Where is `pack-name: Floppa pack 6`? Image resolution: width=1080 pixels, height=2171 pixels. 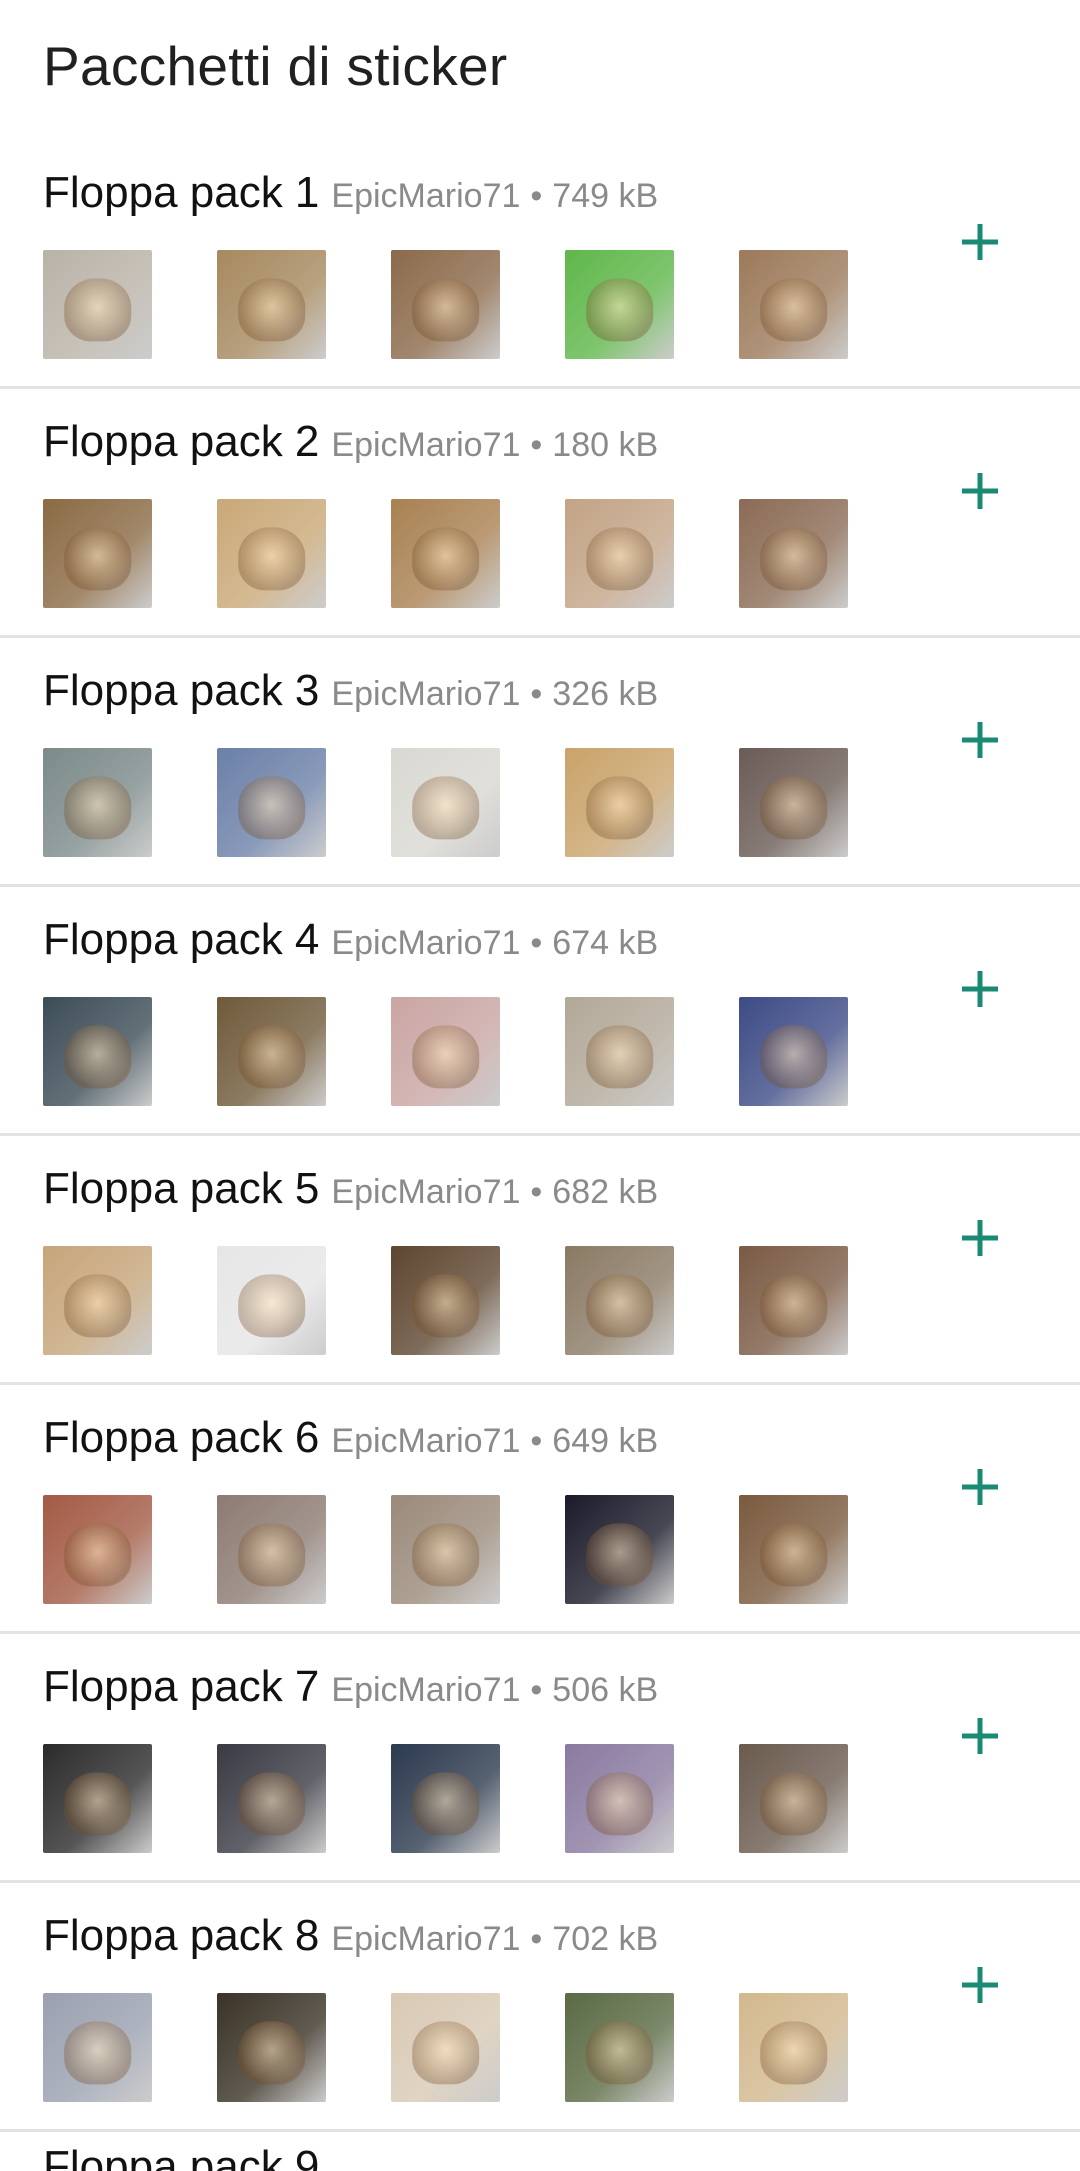
pack-name: Floppa pack 6 is located at coordinates (181, 1437).